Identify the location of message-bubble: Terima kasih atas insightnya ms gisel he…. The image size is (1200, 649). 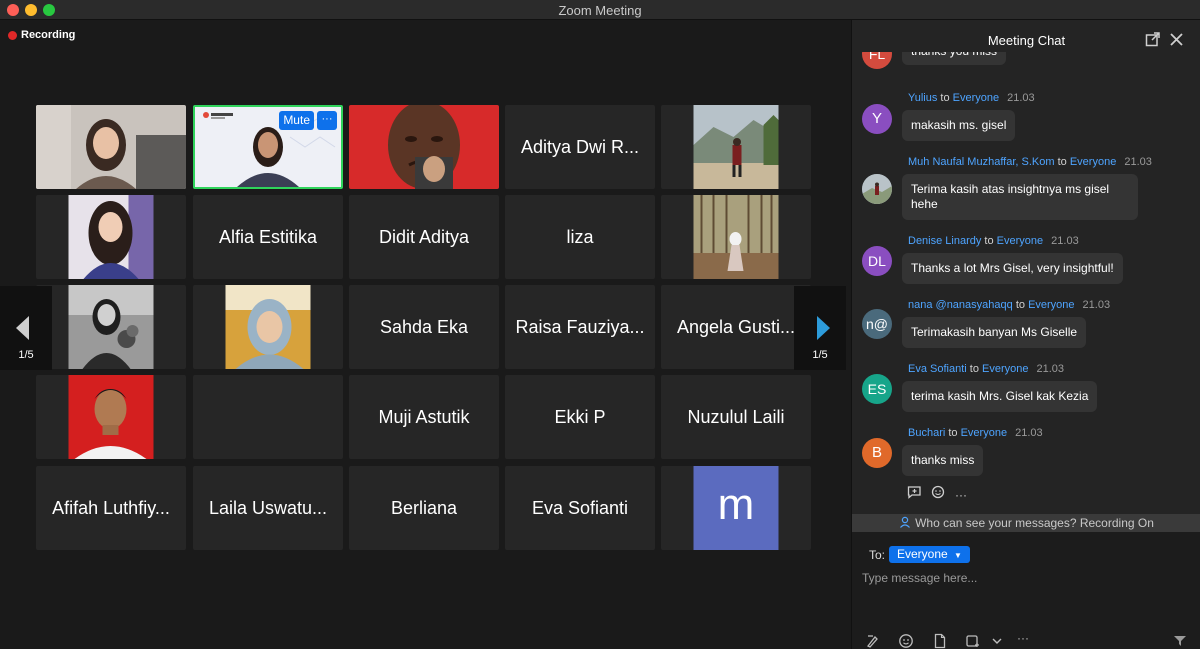
(1020, 197).